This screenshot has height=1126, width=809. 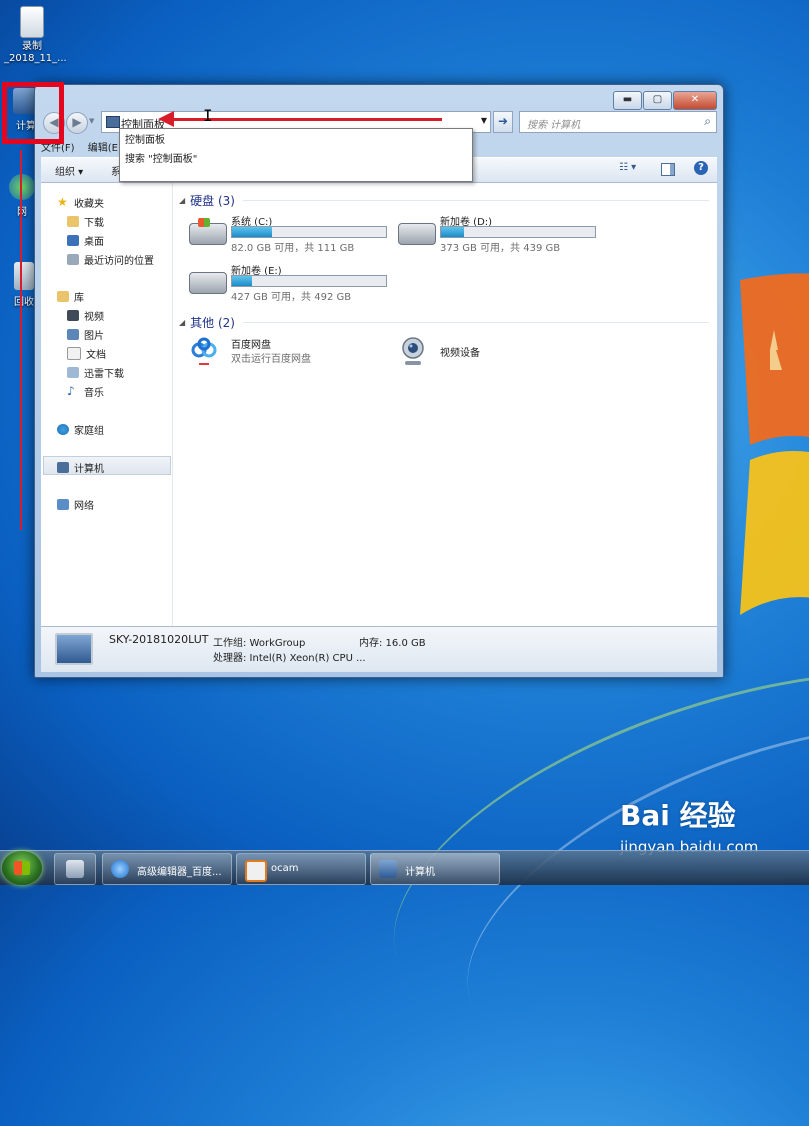 What do you see at coordinates (695, 100) in the screenshot?
I see `close-button: ✕` at bounding box center [695, 100].